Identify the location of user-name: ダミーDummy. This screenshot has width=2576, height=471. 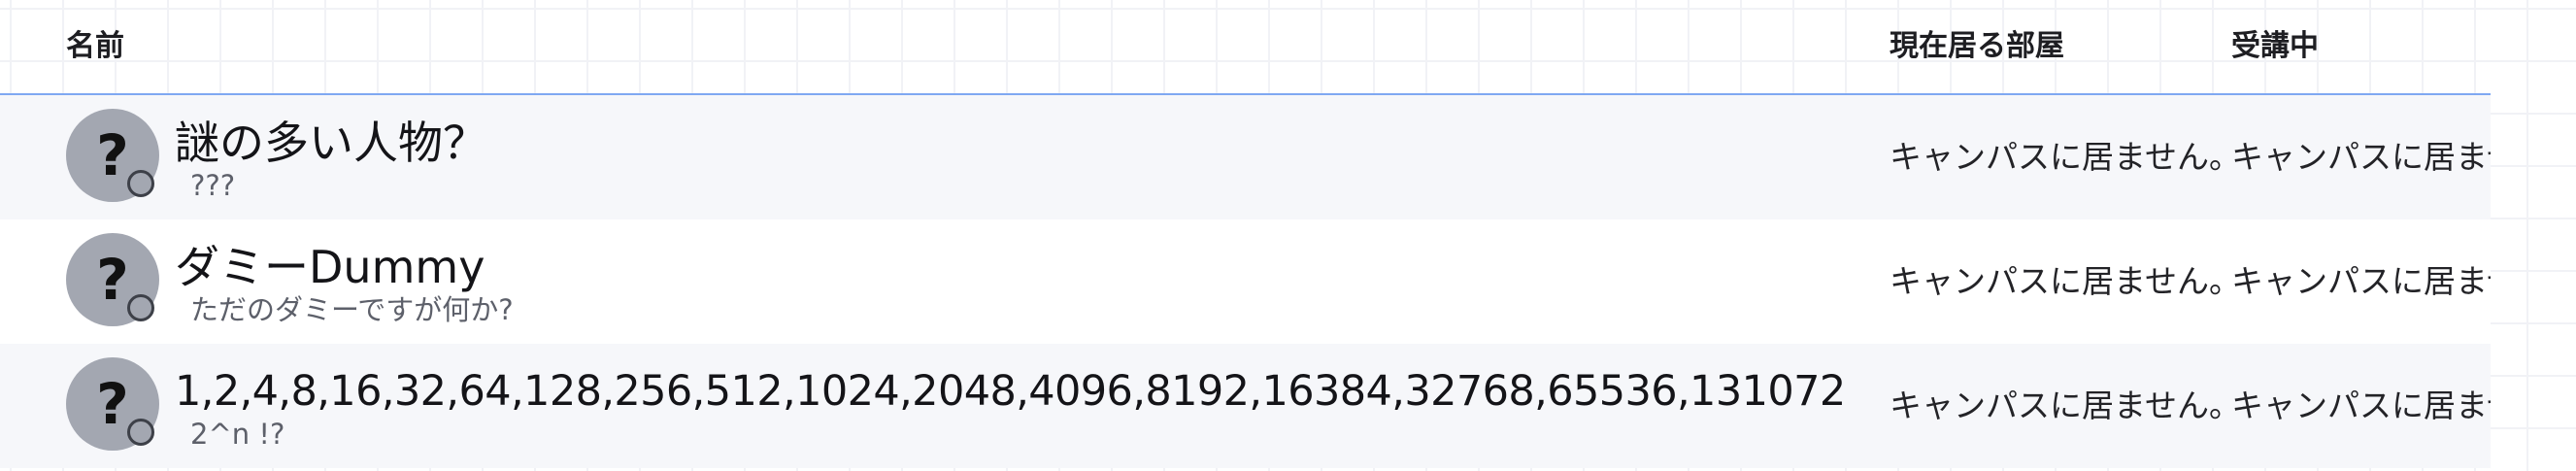
(330, 267).